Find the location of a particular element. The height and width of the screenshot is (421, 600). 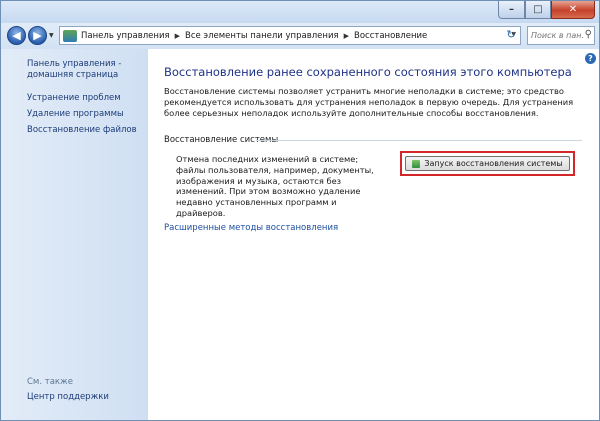

sidebar-item-restore-files: Восстановление файлов is located at coordinates (82, 130).